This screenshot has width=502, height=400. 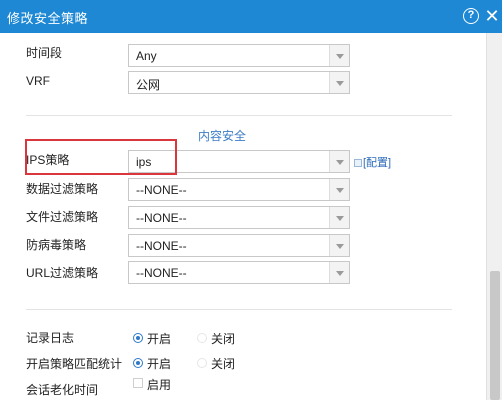 What do you see at coordinates (161, 218) in the screenshot?
I see `file-filter-value: --NONE--` at bounding box center [161, 218].